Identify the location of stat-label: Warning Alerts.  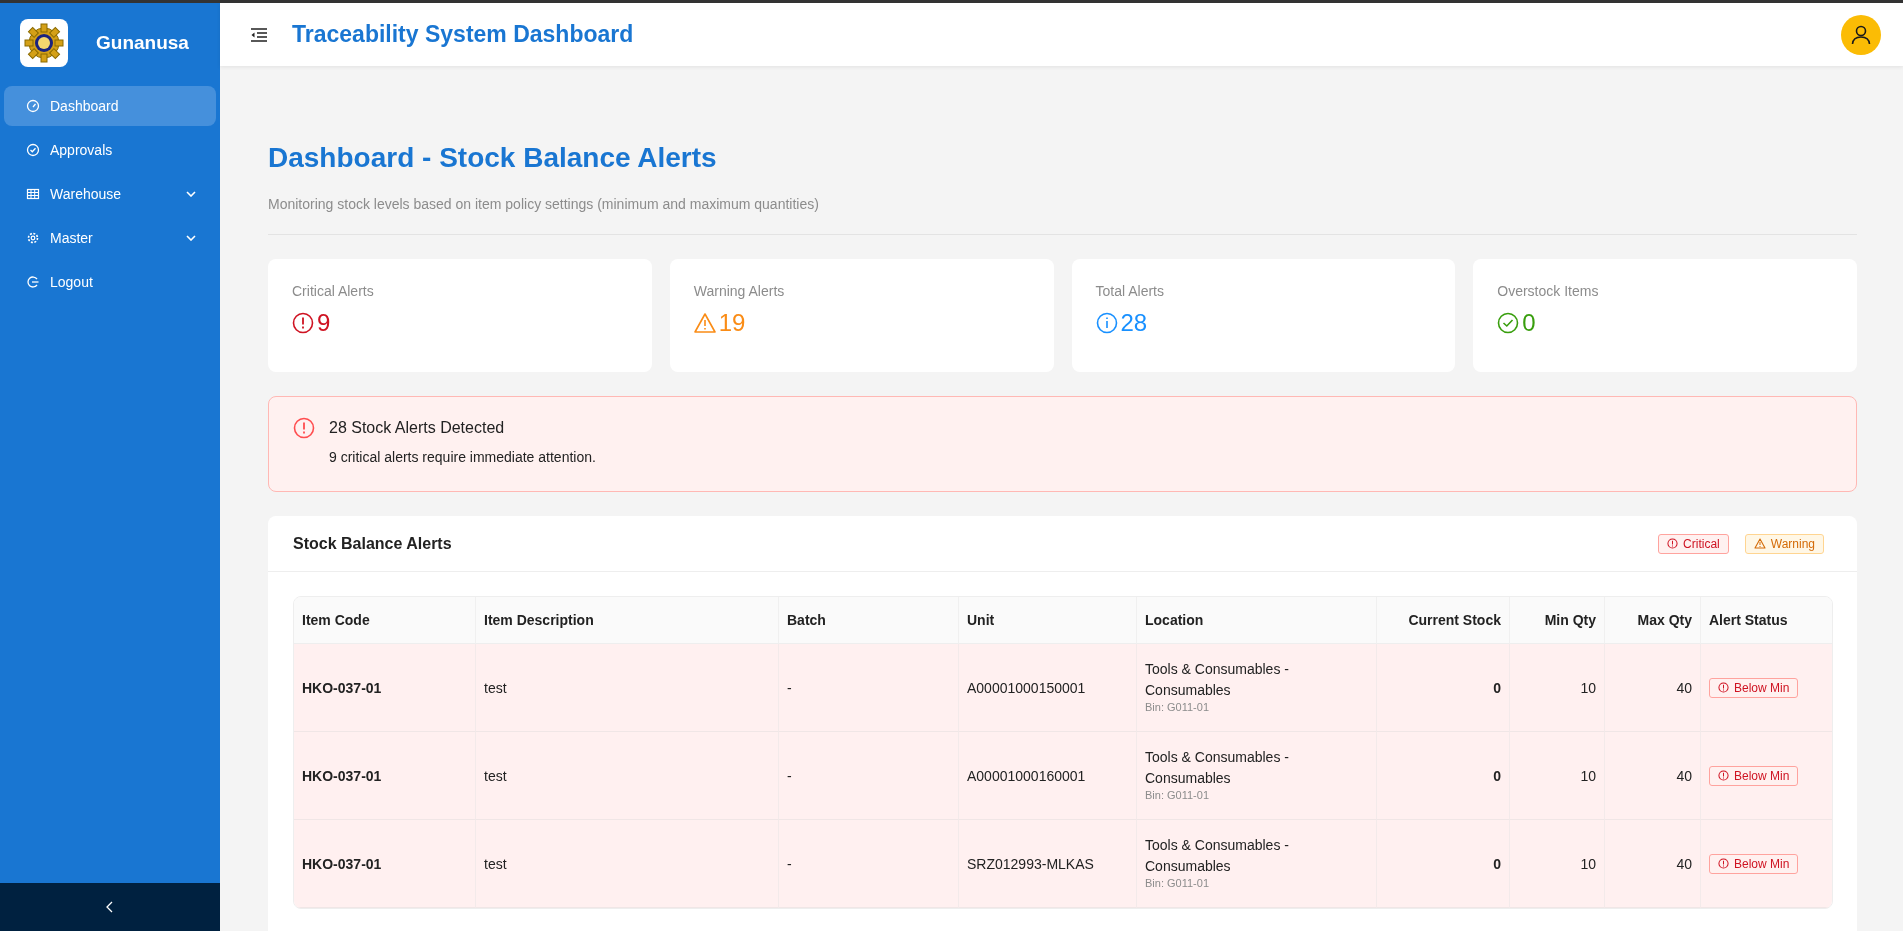
(739, 291).